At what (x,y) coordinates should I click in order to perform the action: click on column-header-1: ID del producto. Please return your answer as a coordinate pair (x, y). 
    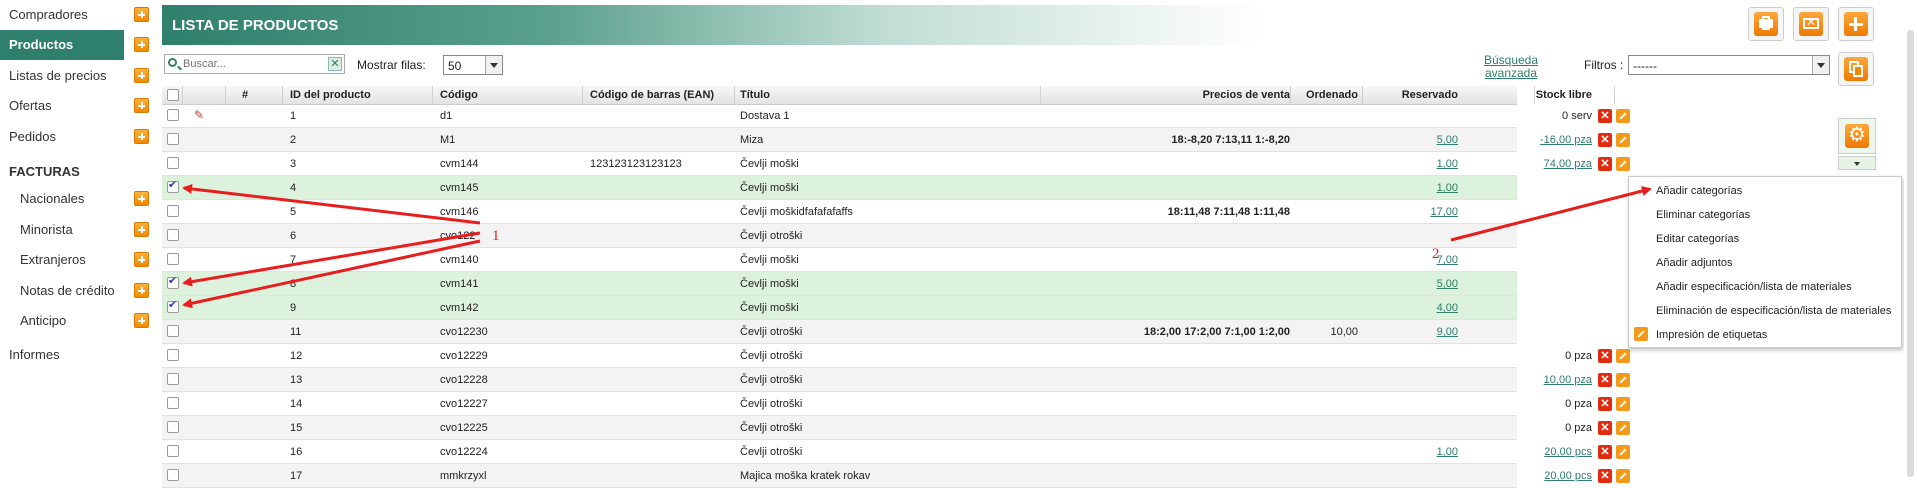
    Looking at the image, I should click on (350, 95).